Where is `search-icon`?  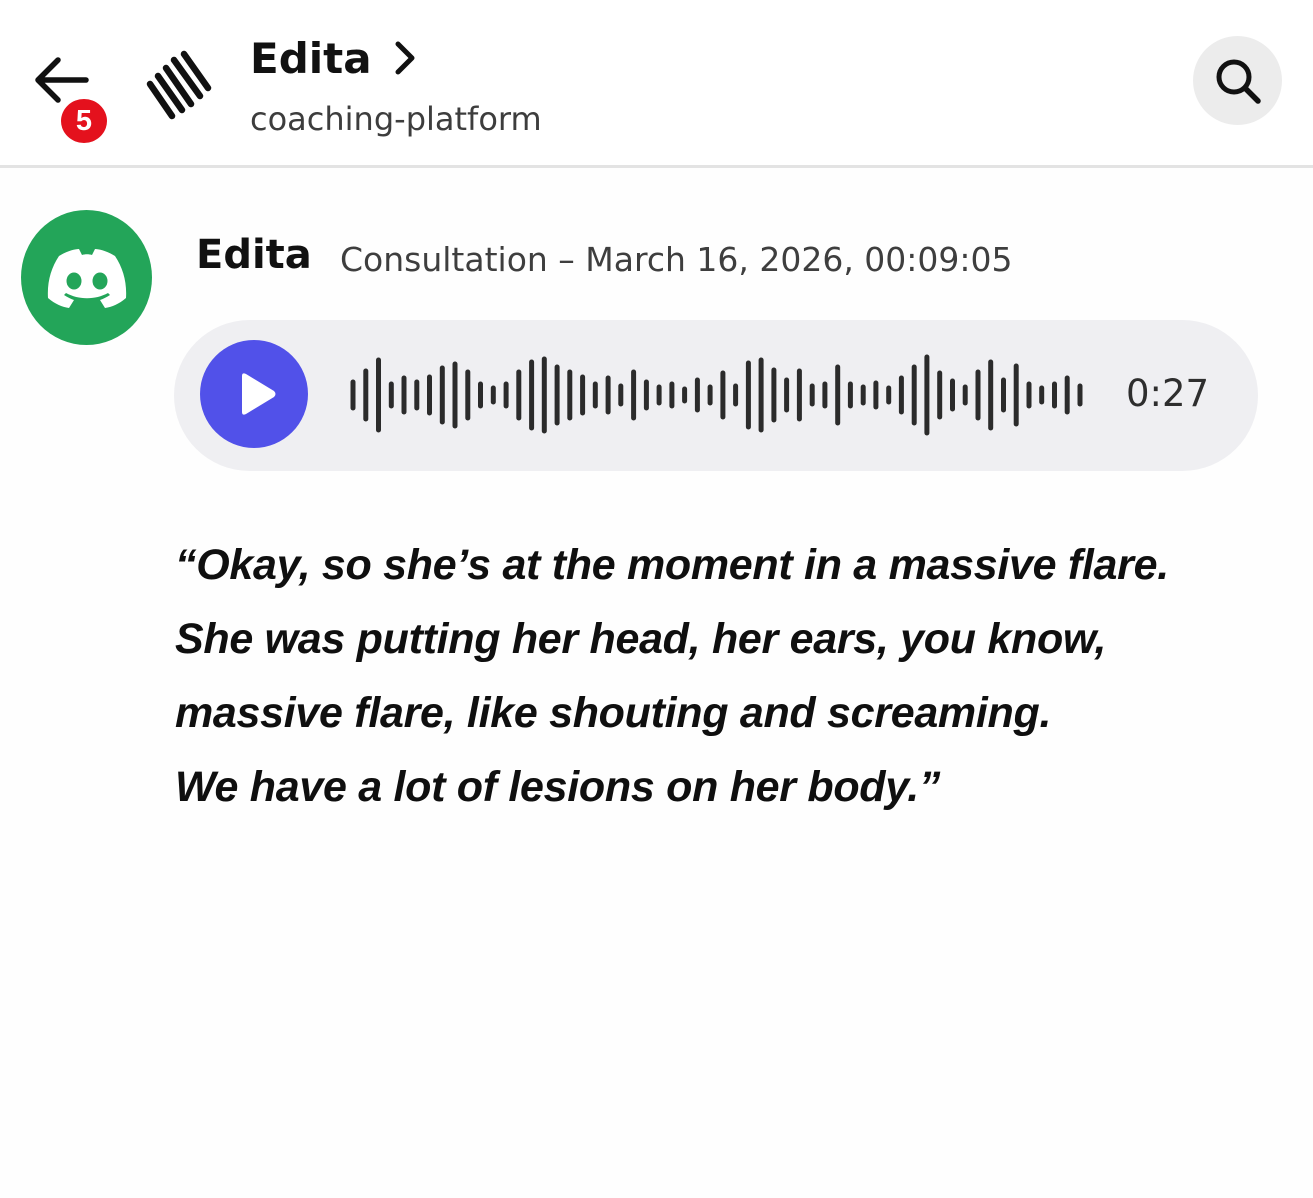 search-icon is located at coordinates (1238, 81).